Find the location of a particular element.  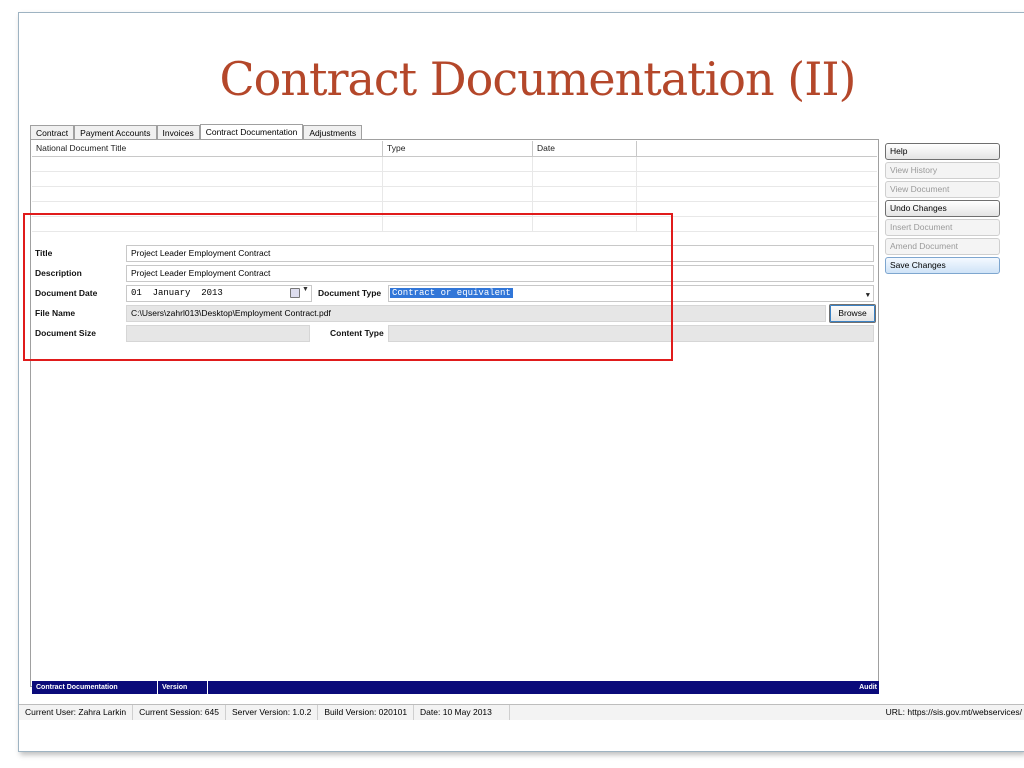

view-document-button: View Document is located at coordinates (942, 189).